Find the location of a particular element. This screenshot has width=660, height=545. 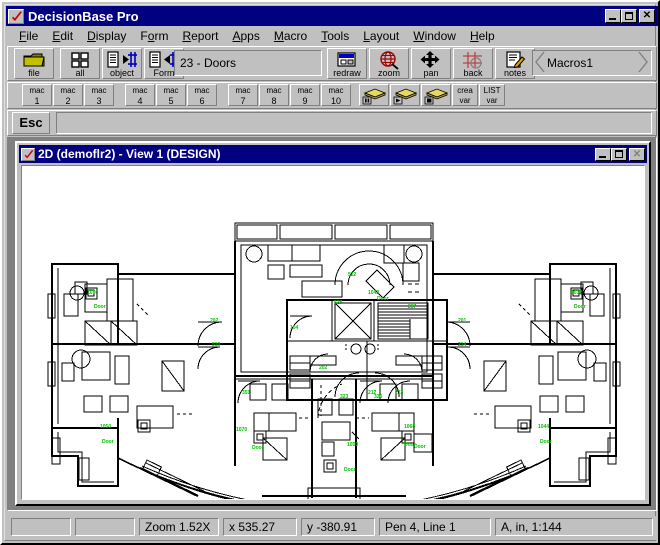

esc-button: Esc is located at coordinates (31, 123).